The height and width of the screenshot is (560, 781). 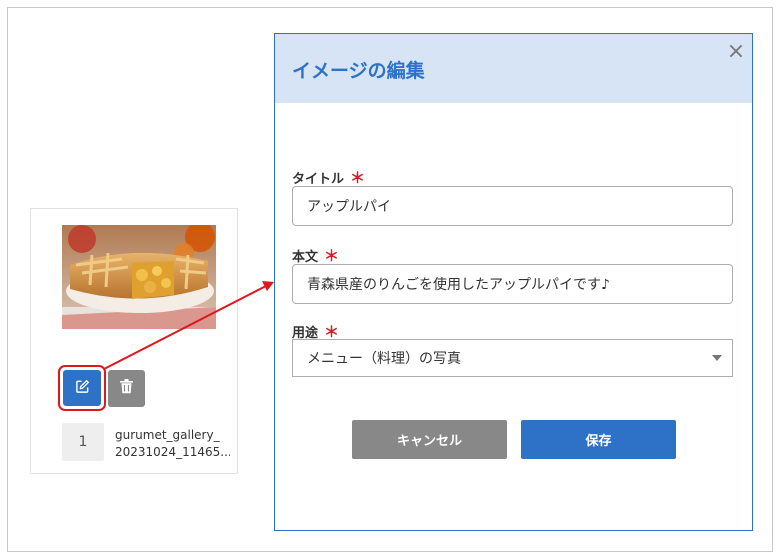 I want to click on cancel-button: キャンセル, so click(x=429, y=439).